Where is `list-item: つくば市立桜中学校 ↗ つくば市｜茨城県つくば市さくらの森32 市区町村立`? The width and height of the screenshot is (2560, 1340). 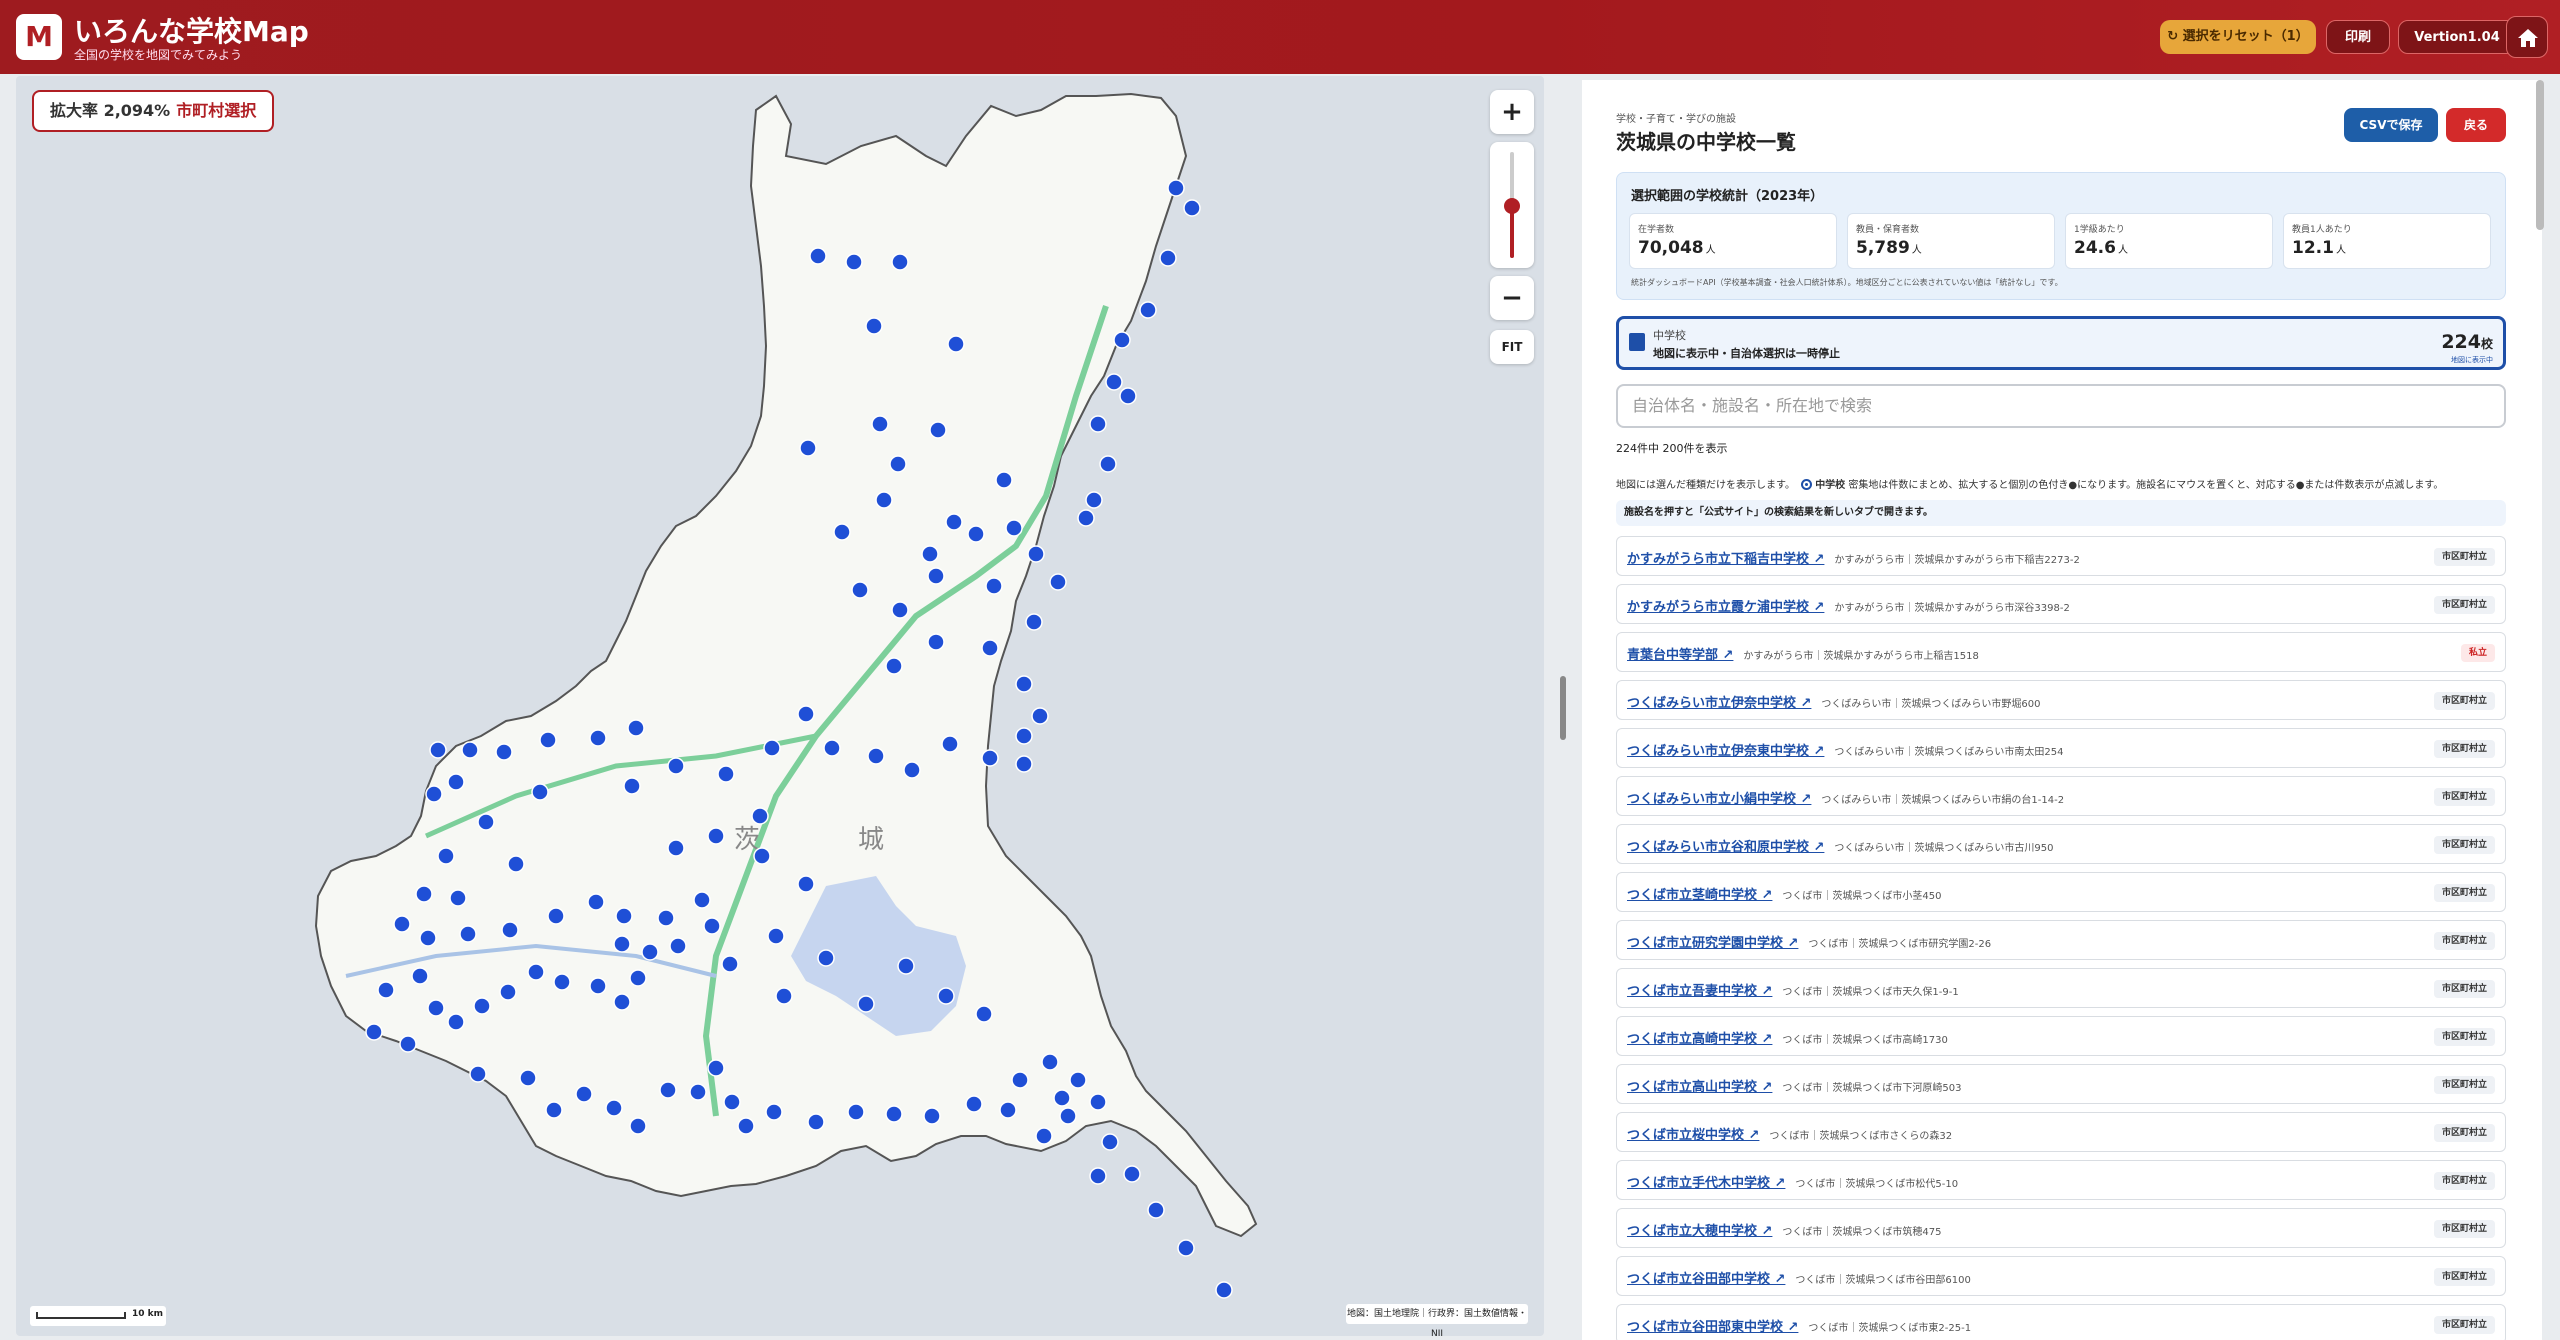 list-item: つくば市立桜中学校 ↗ つくば市｜茨城県つくば市さくらの森32 市区町村立 is located at coordinates (2061, 1132).